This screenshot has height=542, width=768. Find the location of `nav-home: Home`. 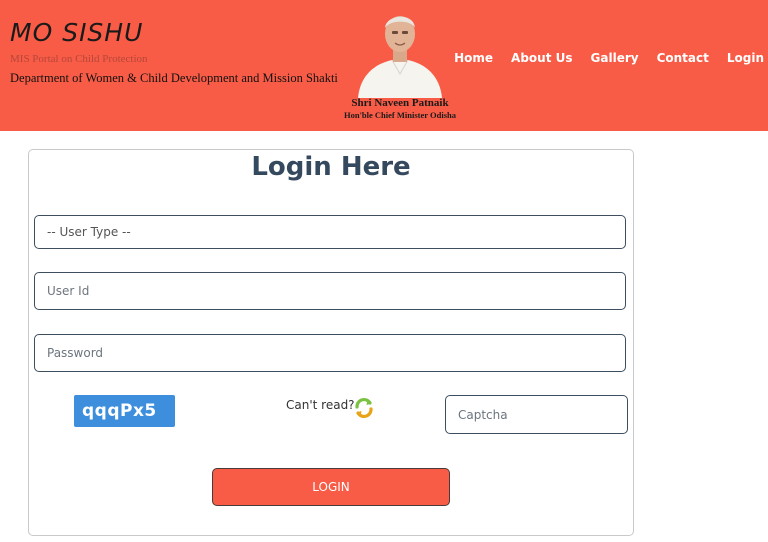

nav-home: Home is located at coordinates (473, 58).